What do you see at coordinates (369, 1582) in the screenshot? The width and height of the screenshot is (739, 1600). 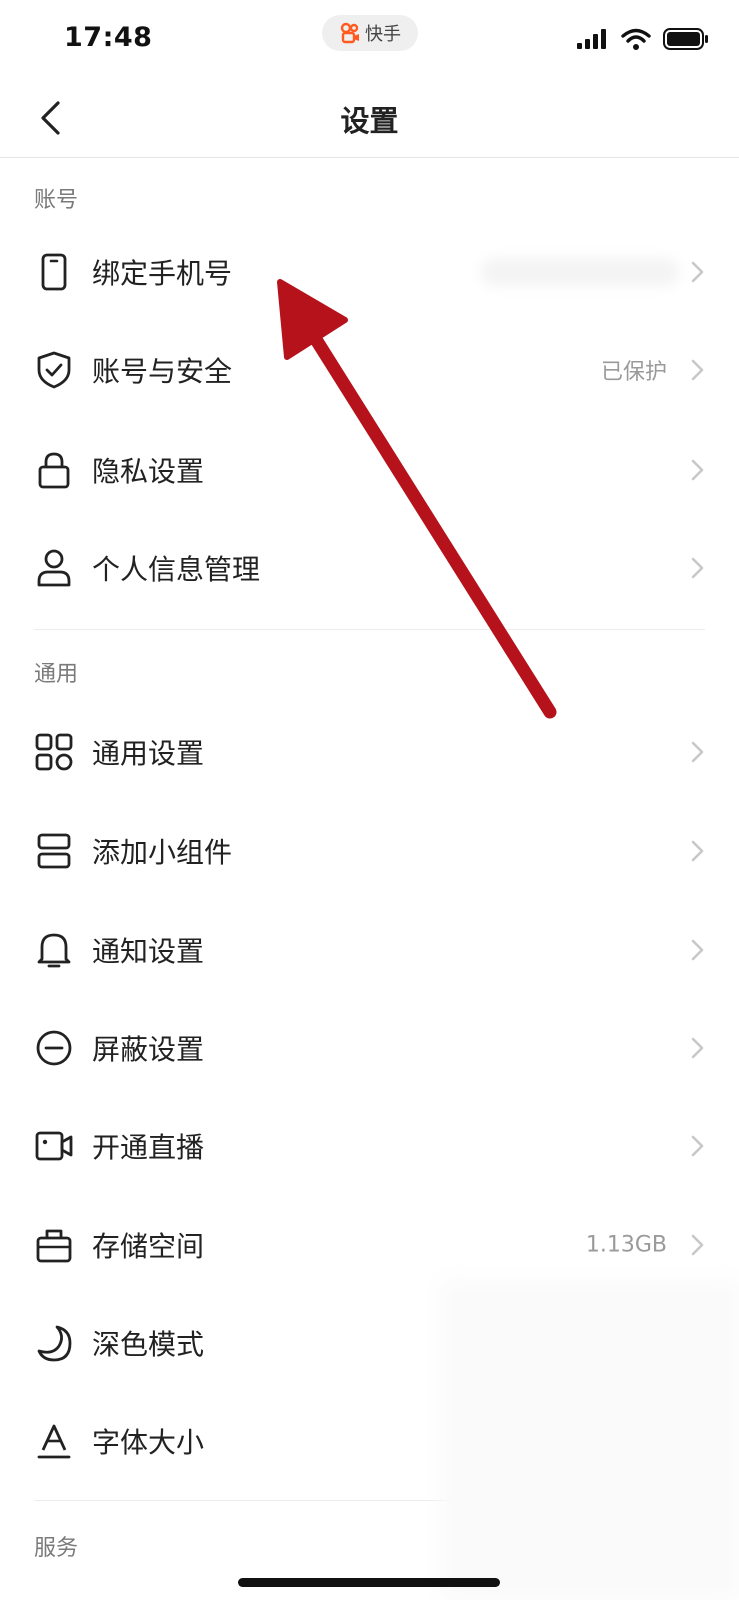 I see `home-indicator` at bounding box center [369, 1582].